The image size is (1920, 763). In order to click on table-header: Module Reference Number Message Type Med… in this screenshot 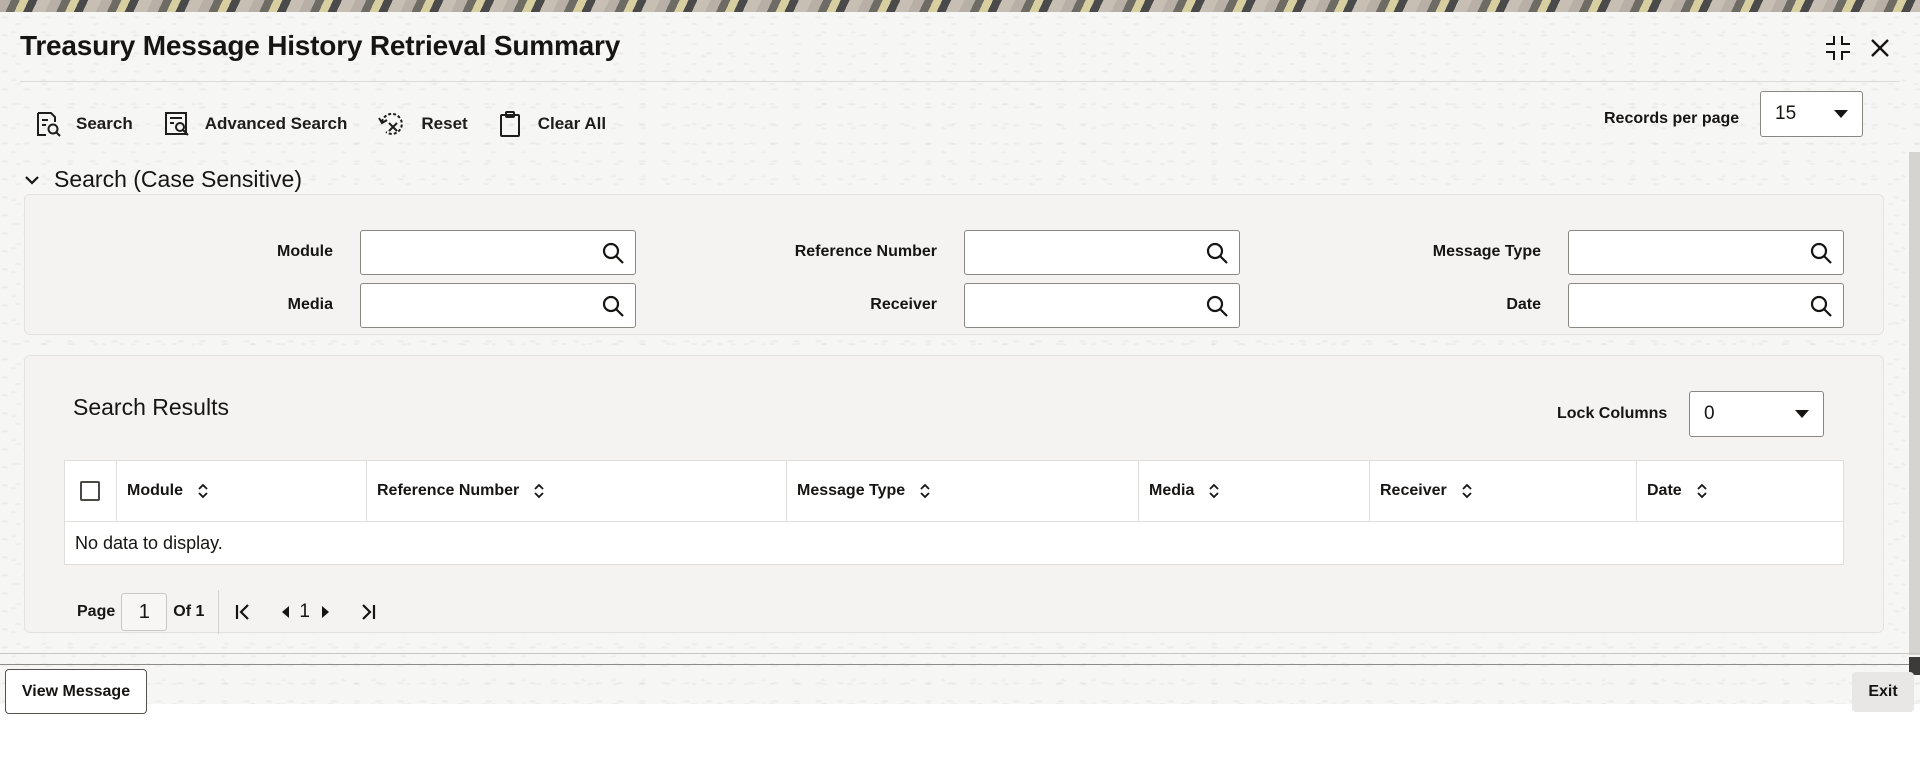, I will do `click(954, 491)`.